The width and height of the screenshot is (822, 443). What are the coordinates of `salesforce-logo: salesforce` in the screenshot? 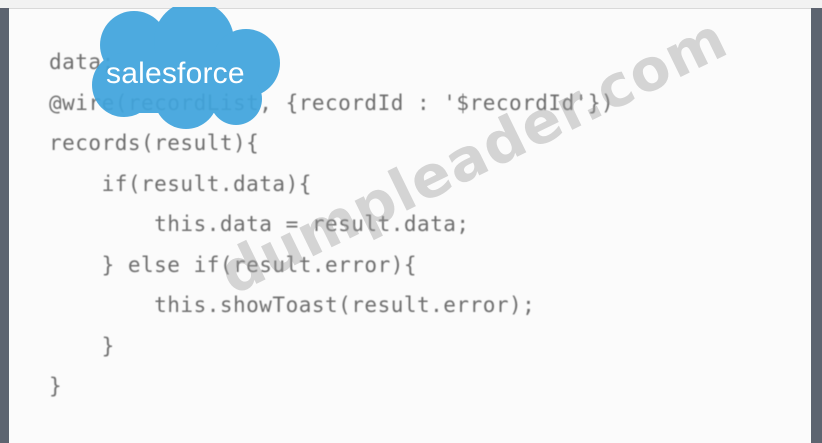 It's located at (186, 69).